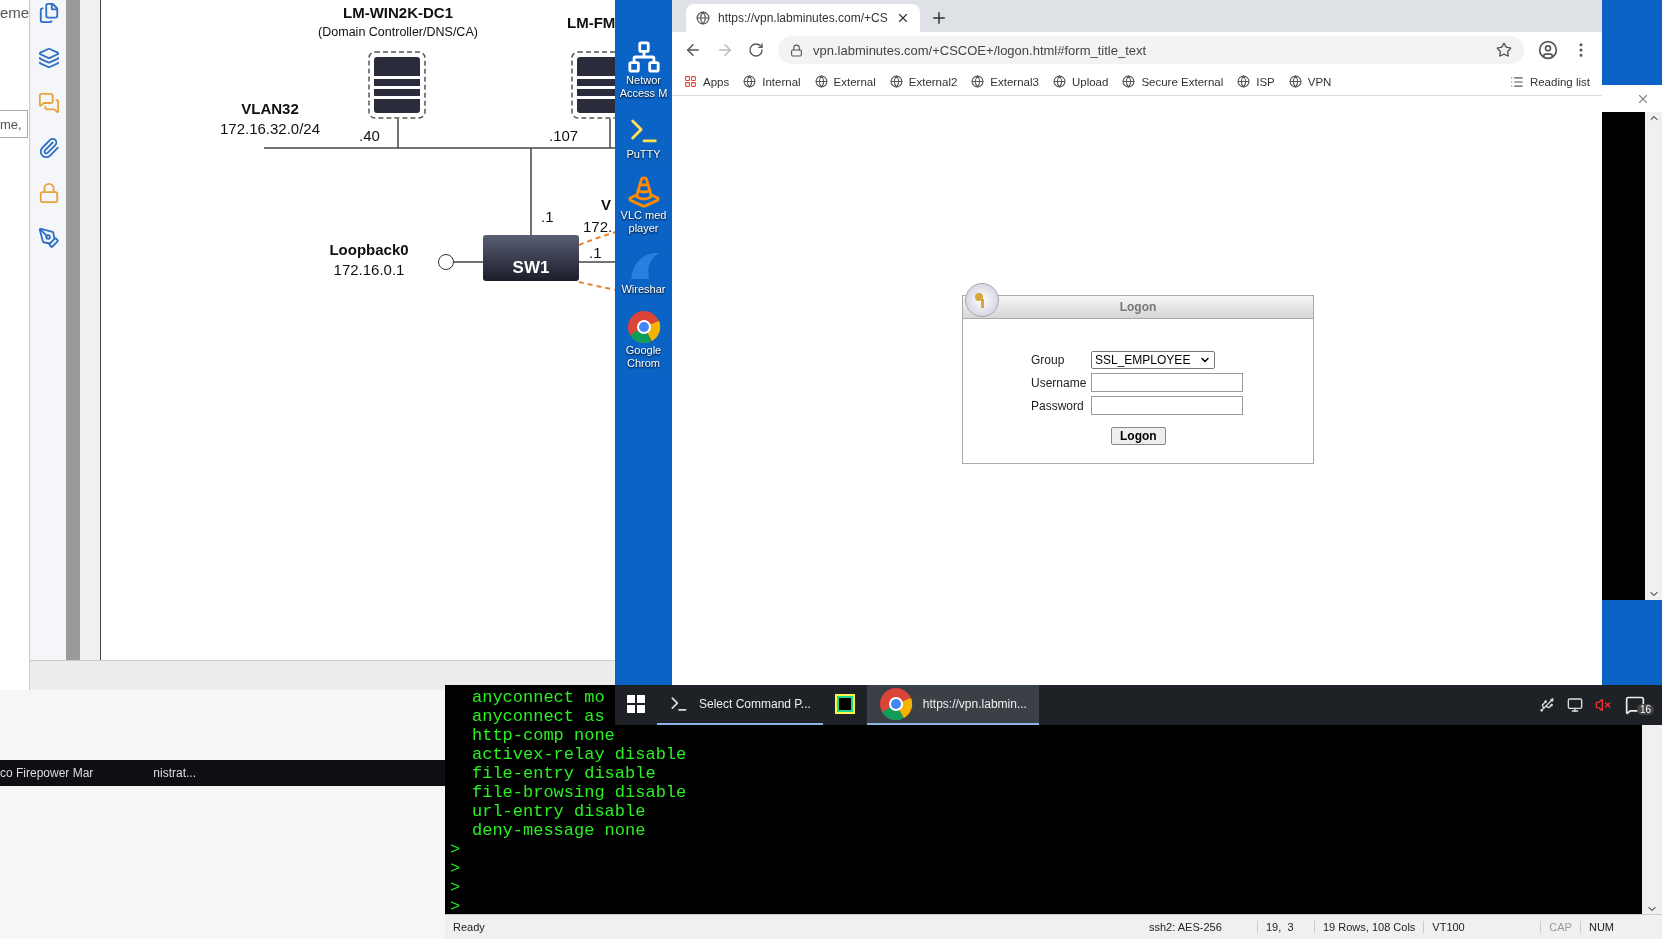  I want to click on subnet-label: 172.16.32.0/24, so click(270, 128).